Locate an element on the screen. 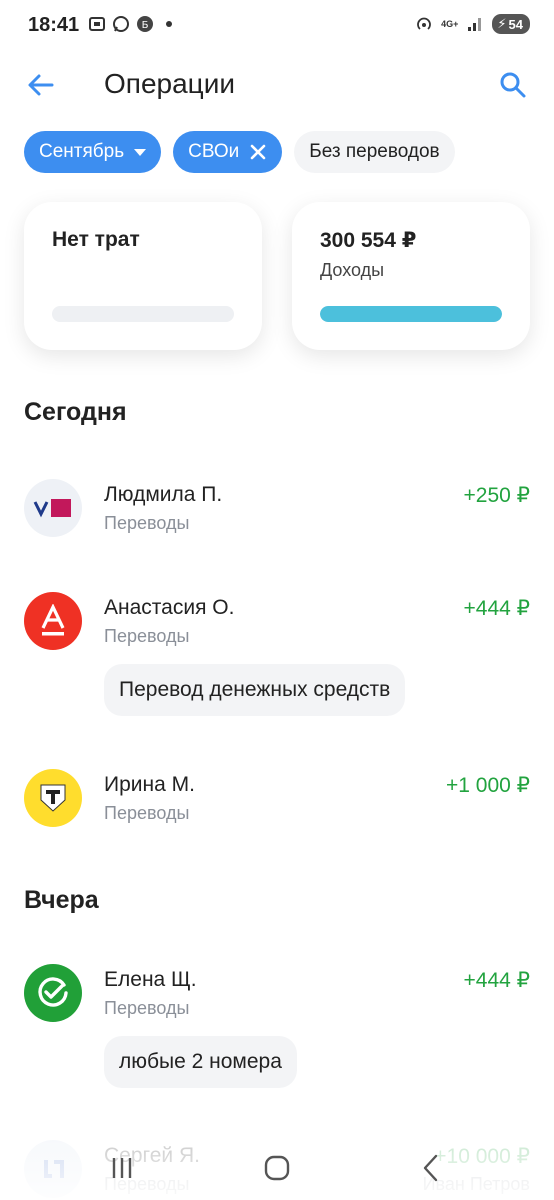 This screenshot has height=1200, width=554. signal-icon is located at coordinates (475, 24).